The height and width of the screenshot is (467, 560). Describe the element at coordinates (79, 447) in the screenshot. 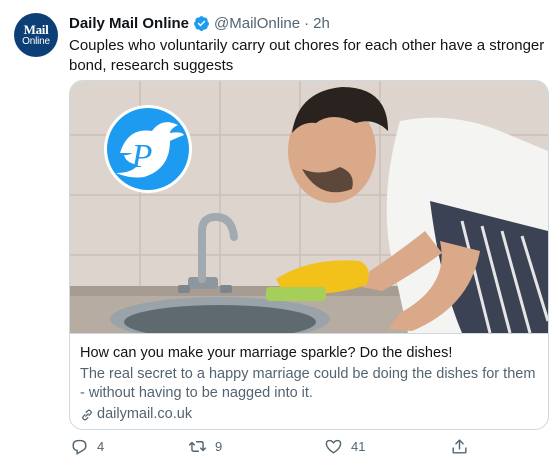

I see `reply-icon` at that location.